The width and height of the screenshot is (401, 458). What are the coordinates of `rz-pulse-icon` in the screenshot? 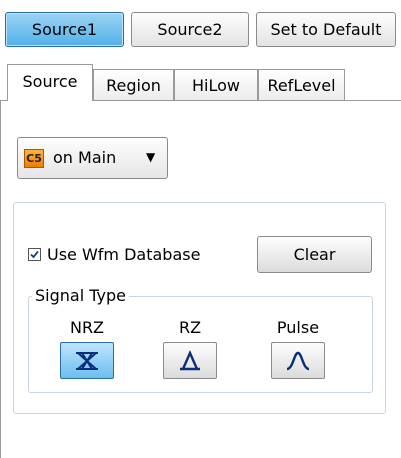 It's located at (190, 359).